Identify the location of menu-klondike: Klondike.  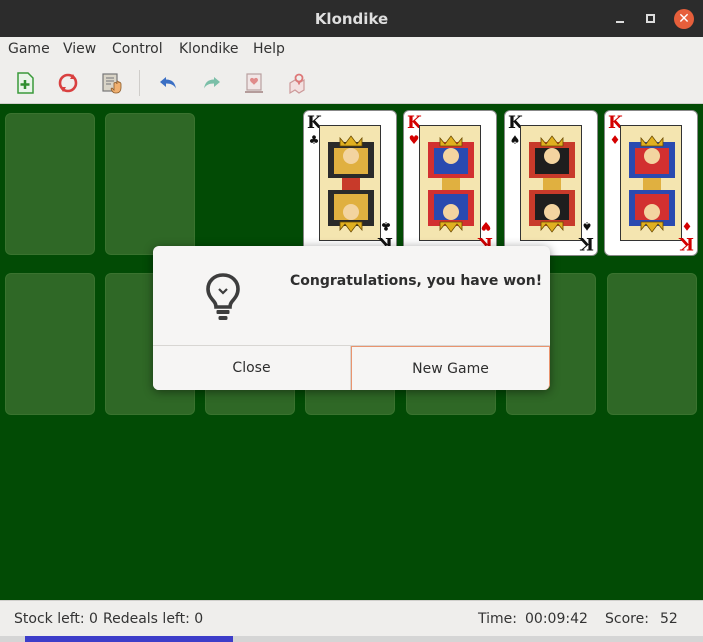
(209, 49).